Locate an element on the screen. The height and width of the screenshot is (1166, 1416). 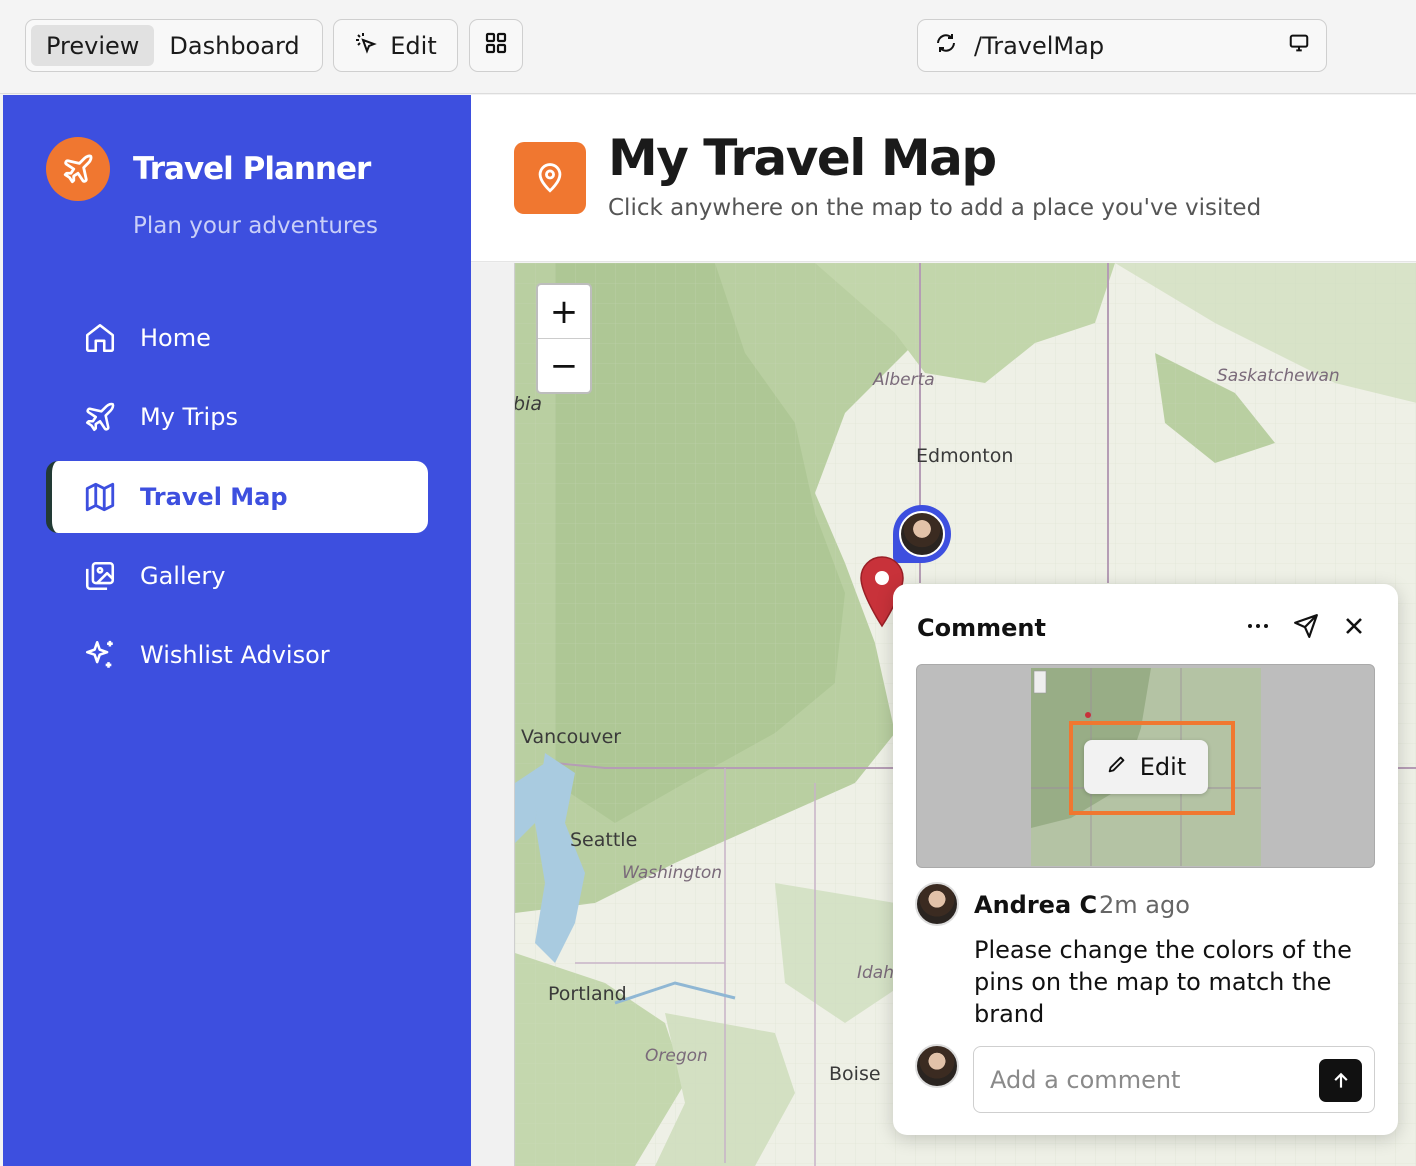
brand-tagline: Plan your adventures is located at coordinates (255, 226).